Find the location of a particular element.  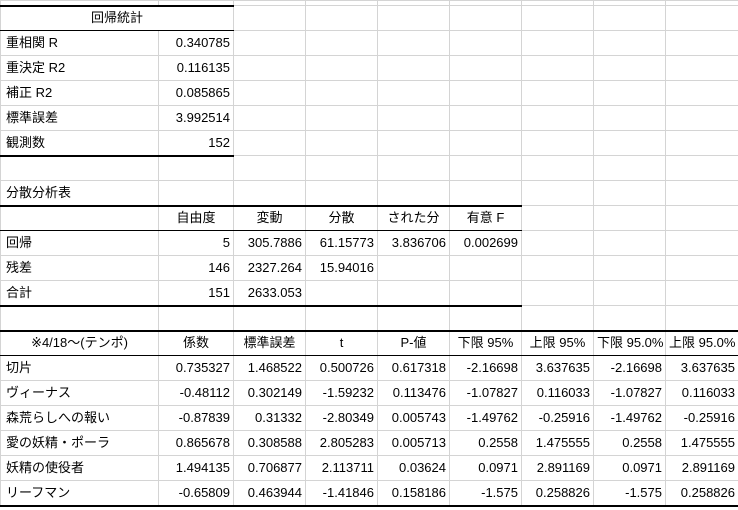

observations-value: 152 is located at coordinates (196, 143).